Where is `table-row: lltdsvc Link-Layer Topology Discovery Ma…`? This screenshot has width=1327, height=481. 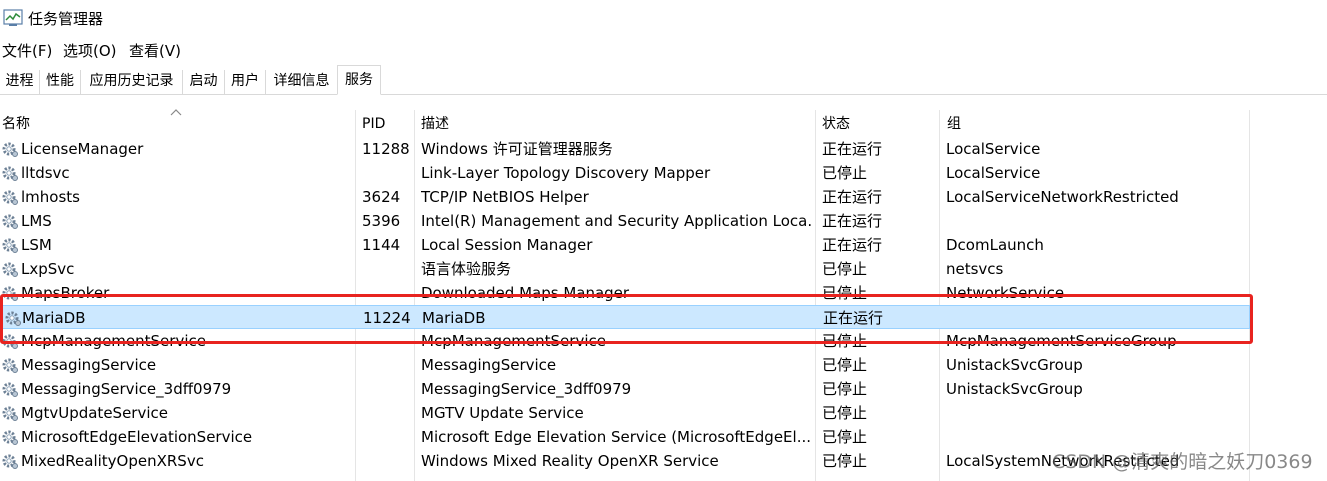 table-row: lltdsvc Link-Layer Topology Discovery Ma… is located at coordinates (625, 173).